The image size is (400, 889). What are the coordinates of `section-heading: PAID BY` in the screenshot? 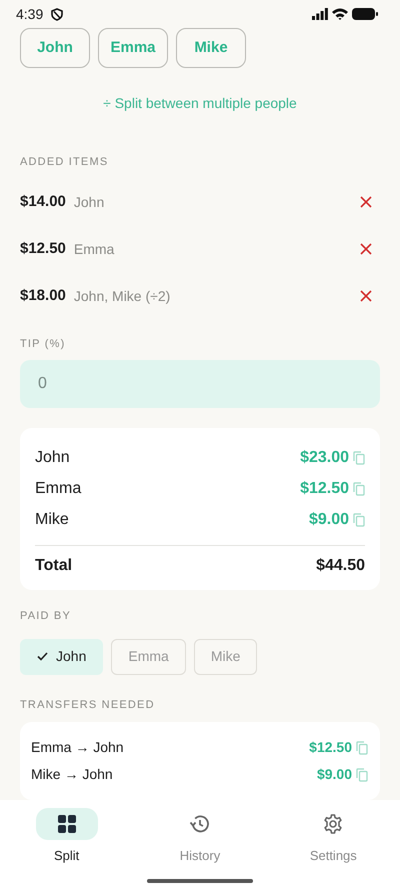 It's located at (46, 616).